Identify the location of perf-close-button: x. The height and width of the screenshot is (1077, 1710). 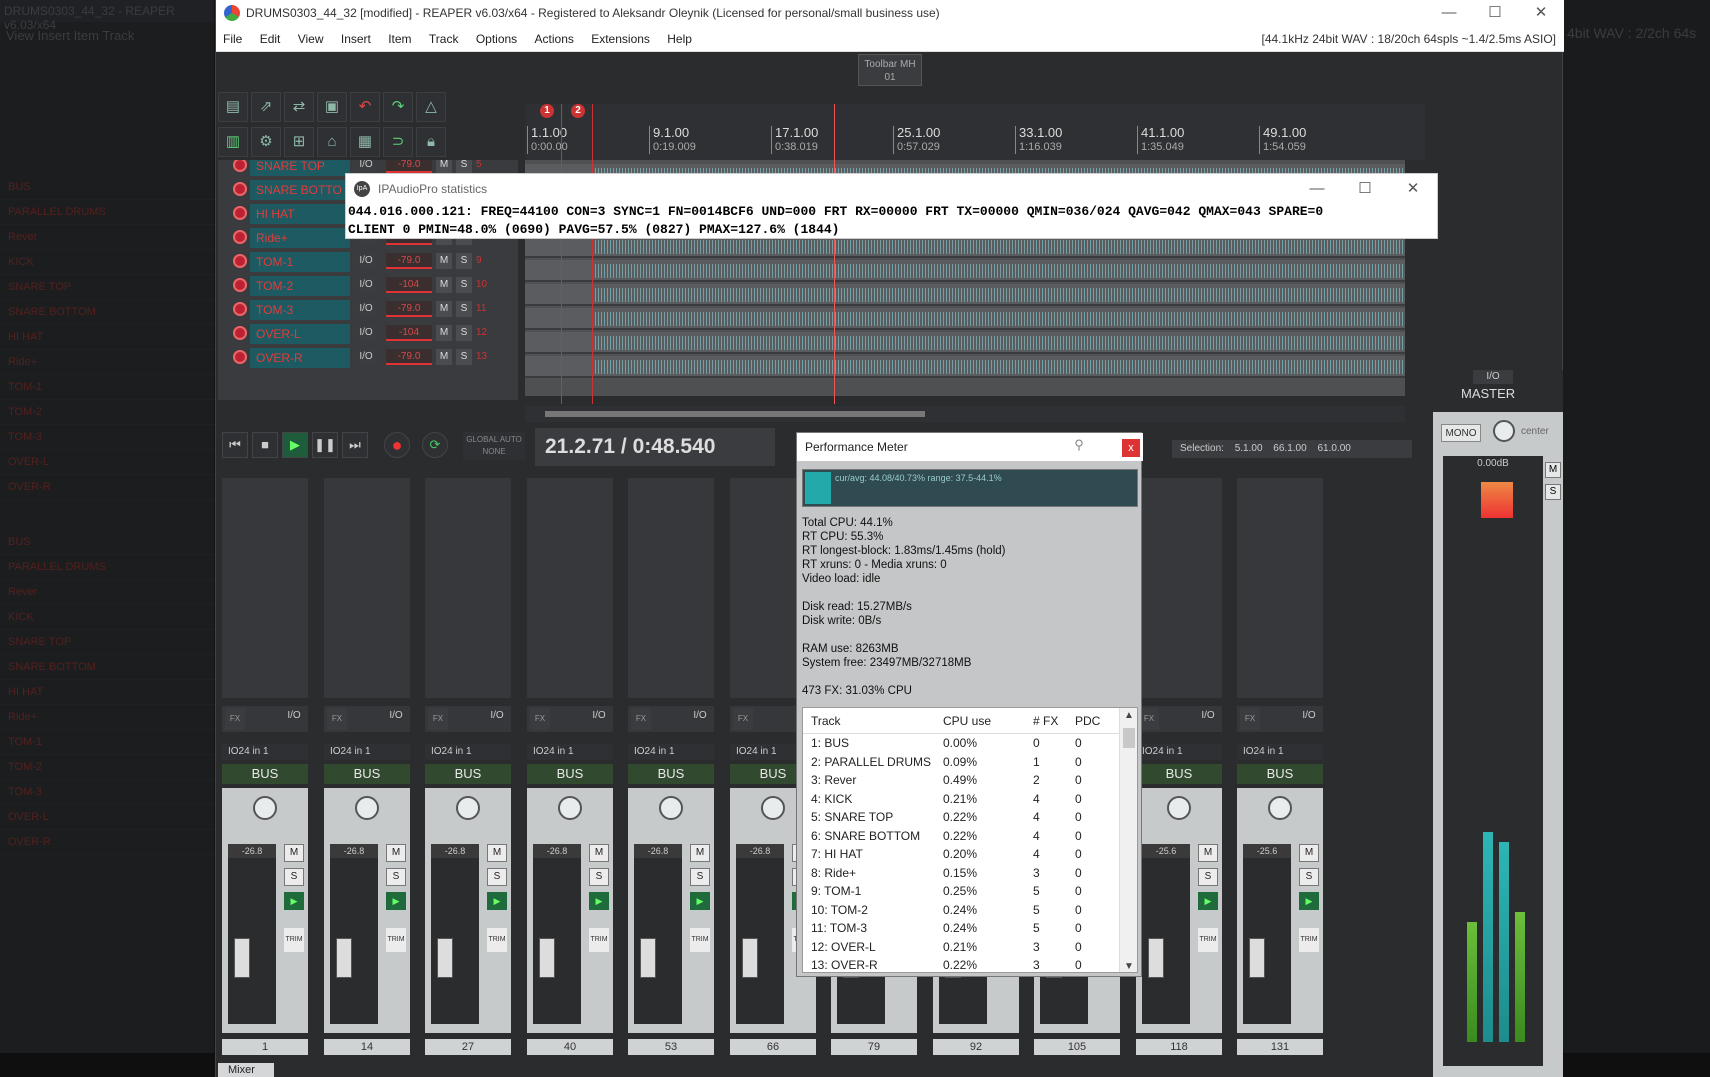
(1131, 448).